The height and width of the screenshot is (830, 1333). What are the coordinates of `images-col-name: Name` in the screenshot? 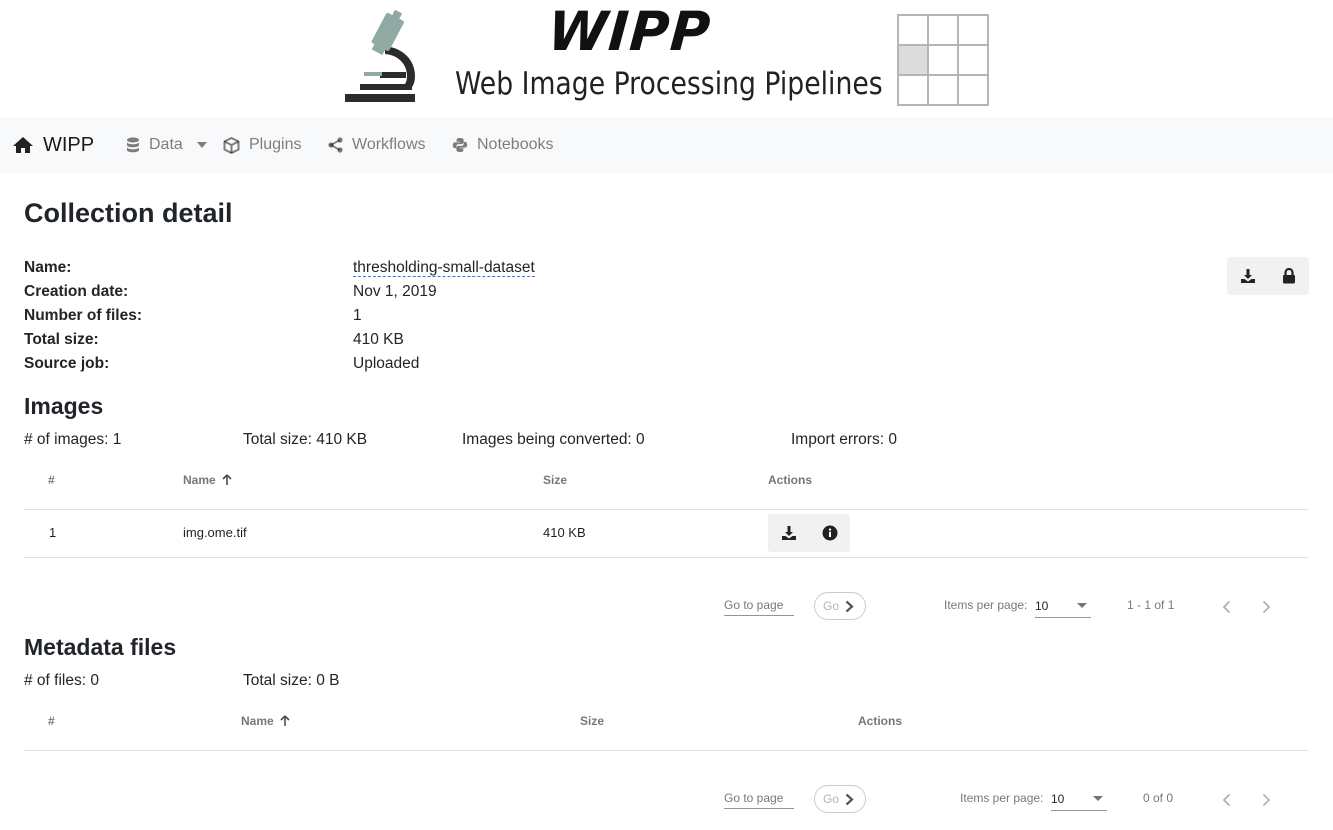 It's located at (207, 480).